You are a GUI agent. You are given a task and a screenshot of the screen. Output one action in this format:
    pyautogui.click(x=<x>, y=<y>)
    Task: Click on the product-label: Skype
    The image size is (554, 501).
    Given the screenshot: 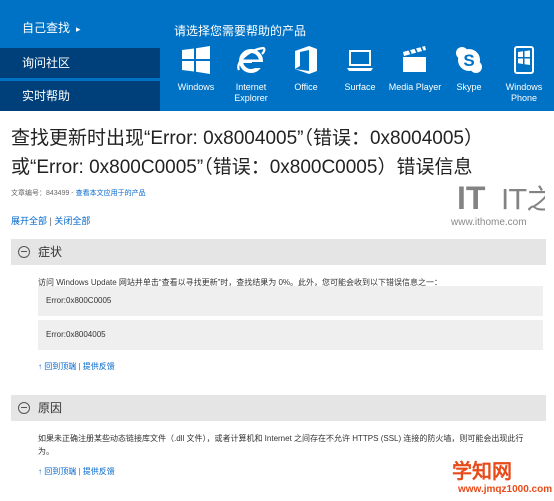 What is the action you would take?
    pyautogui.click(x=469, y=87)
    